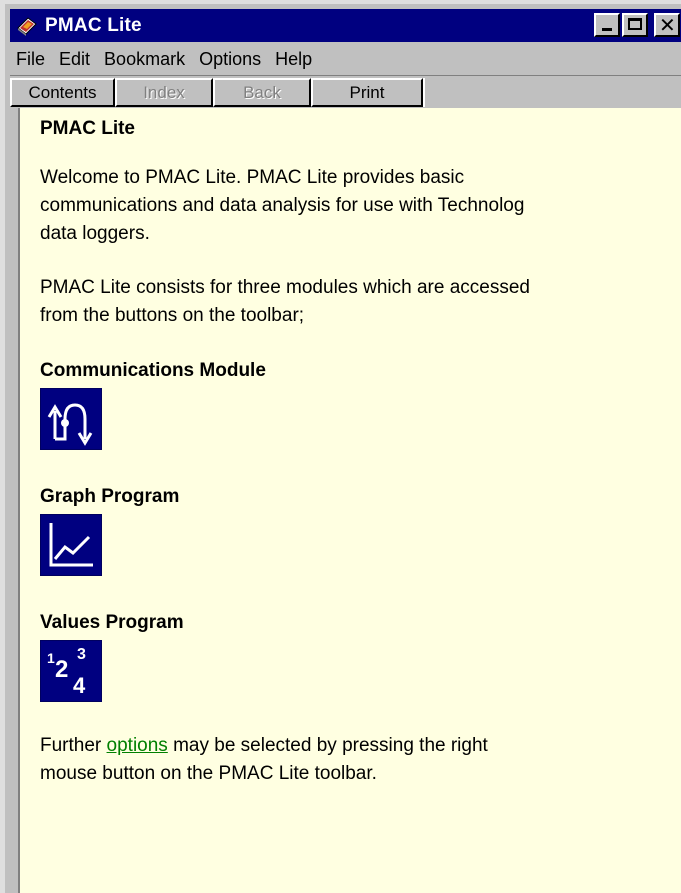 The height and width of the screenshot is (893, 681). Describe the element at coordinates (230, 59) in the screenshot. I see `menu-options: Options` at that location.